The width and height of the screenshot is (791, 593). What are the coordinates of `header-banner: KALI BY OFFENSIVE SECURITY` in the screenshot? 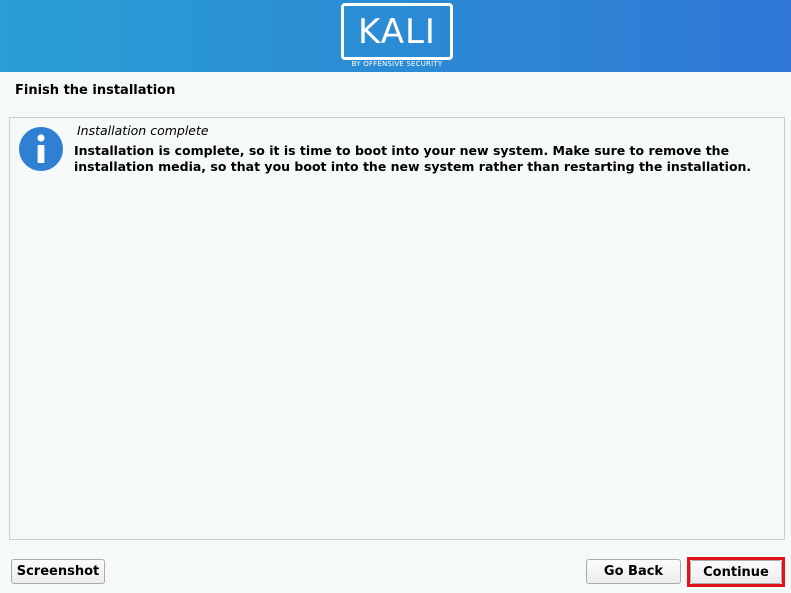 It's located at (395, 36).